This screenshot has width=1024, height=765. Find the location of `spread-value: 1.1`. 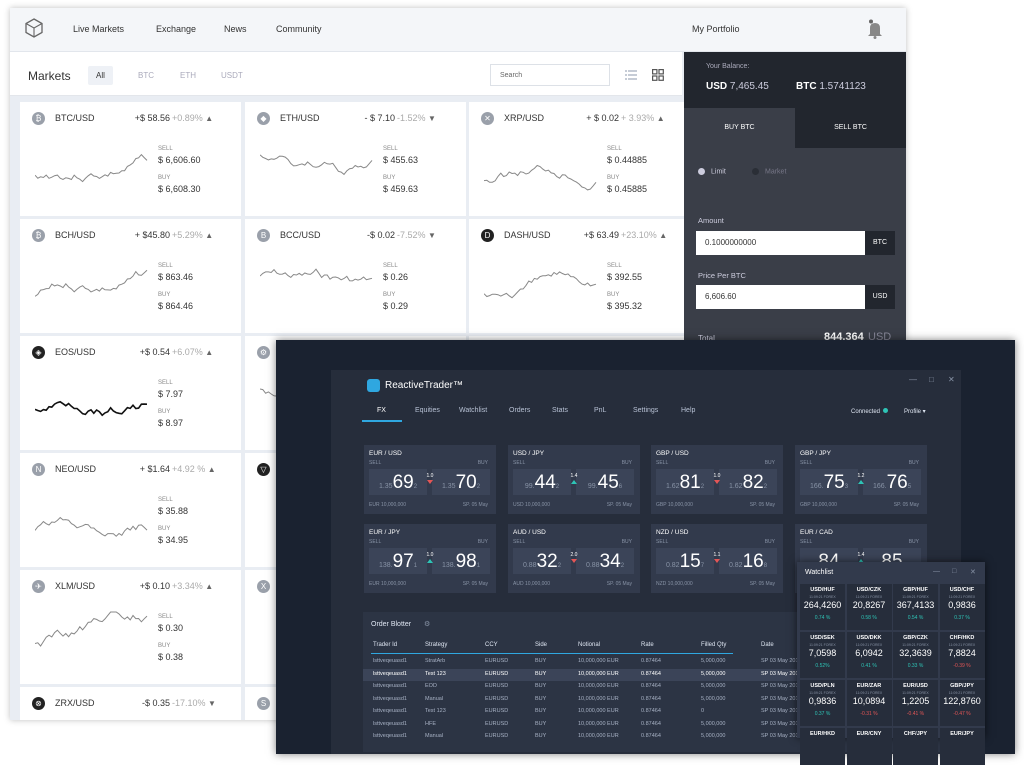

spread-value: 1.1 is located at coordinates (717, 555).